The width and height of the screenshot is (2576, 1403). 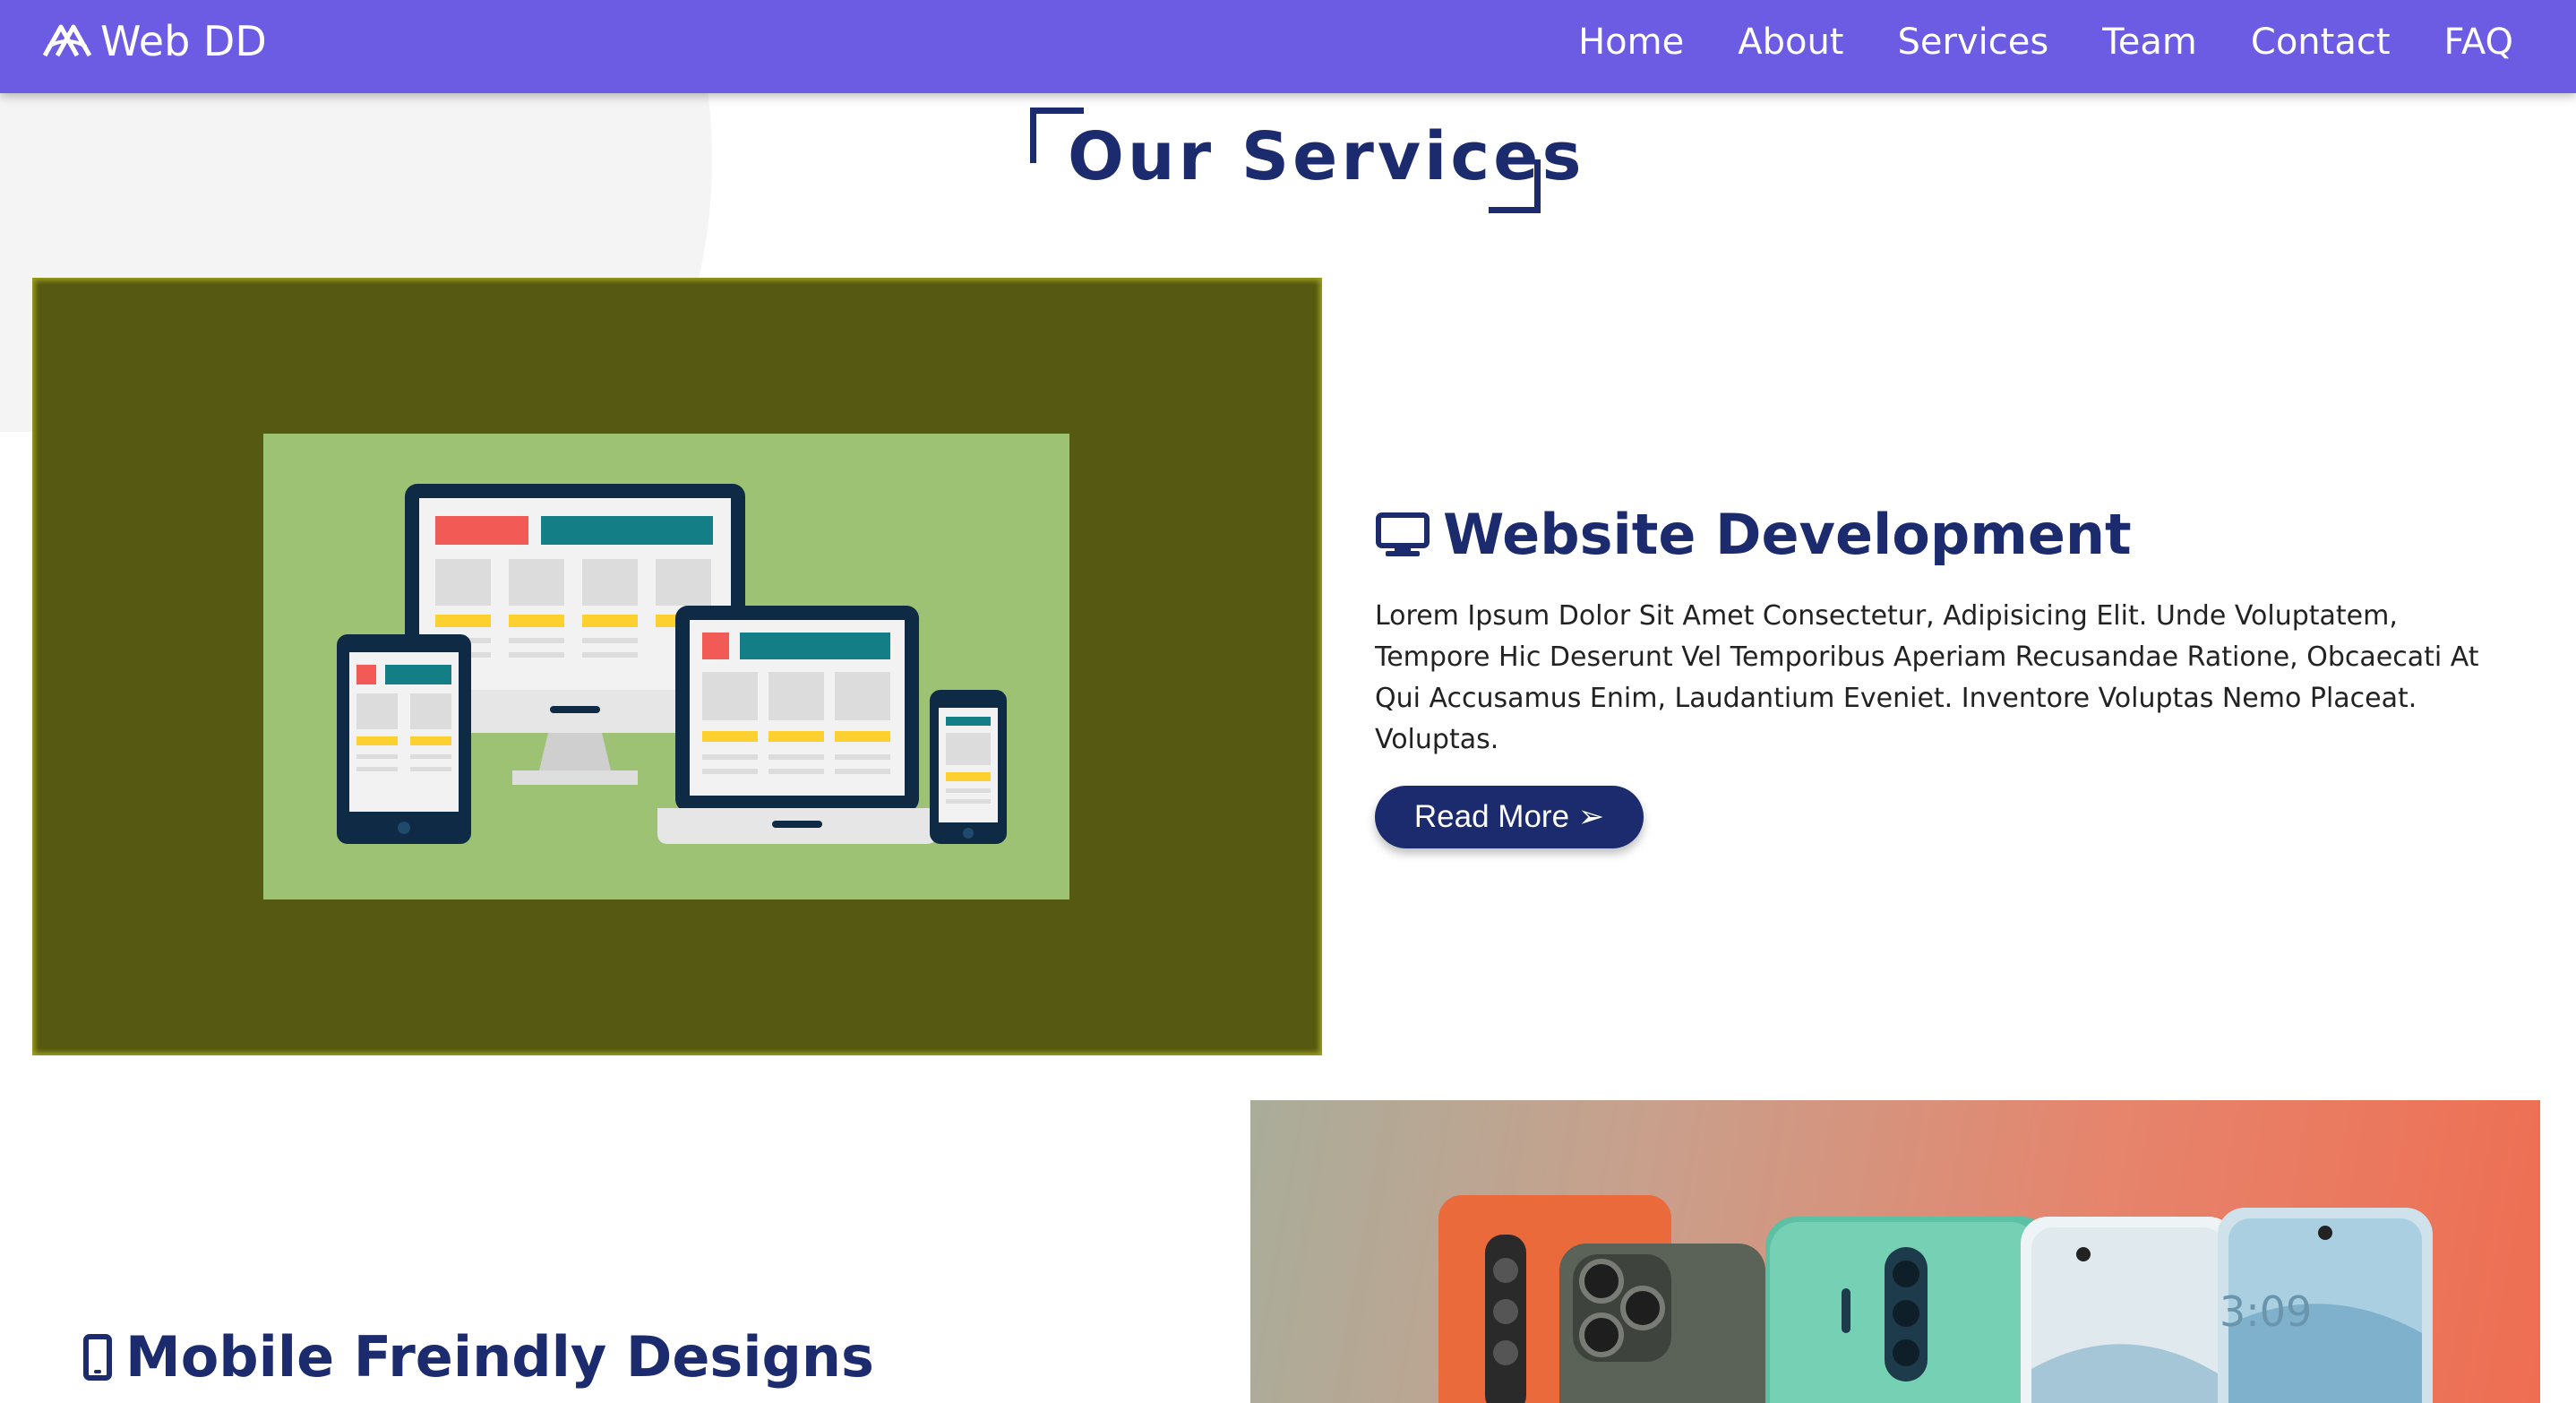 What do you see at coordinates (1935, 1299) in the screenshot?
I see `smartphones-icon: 3:09` at bounding box center [1935, 1299].